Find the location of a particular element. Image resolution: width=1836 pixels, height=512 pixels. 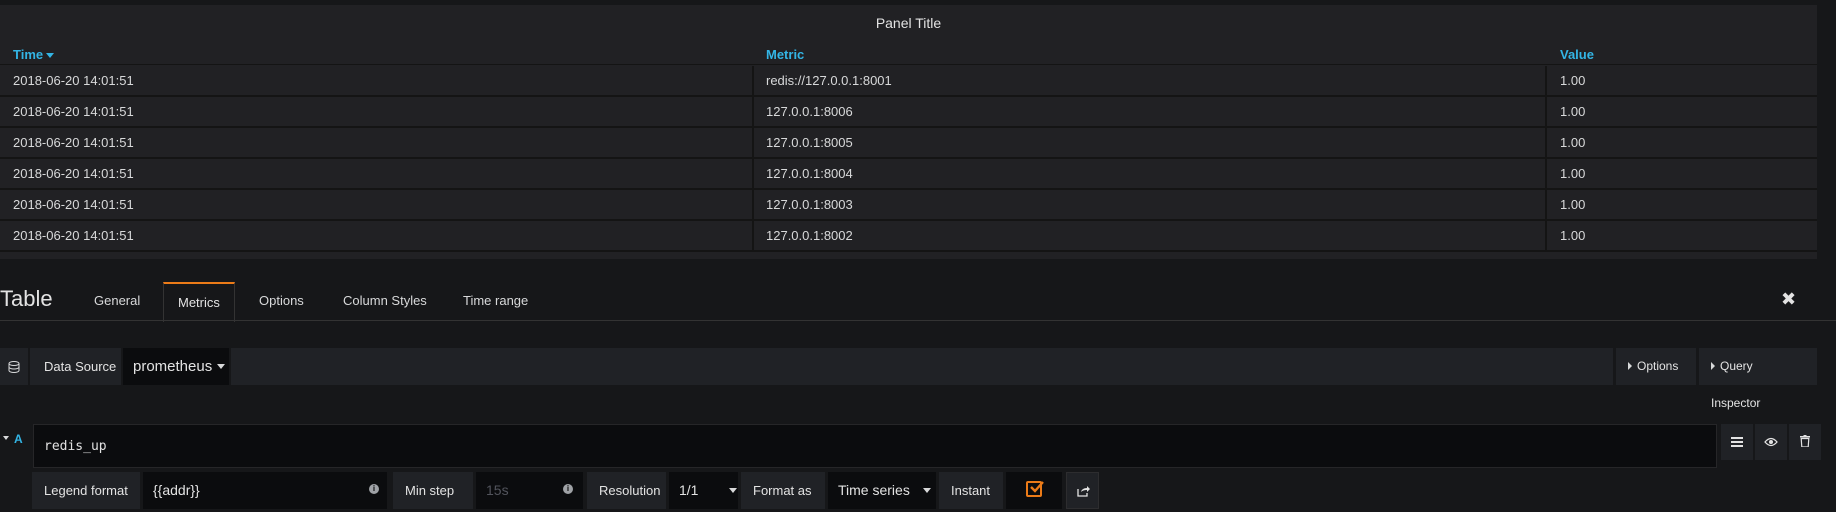

legend-format-input: {{addr}} is located at coordinates (265, 490).